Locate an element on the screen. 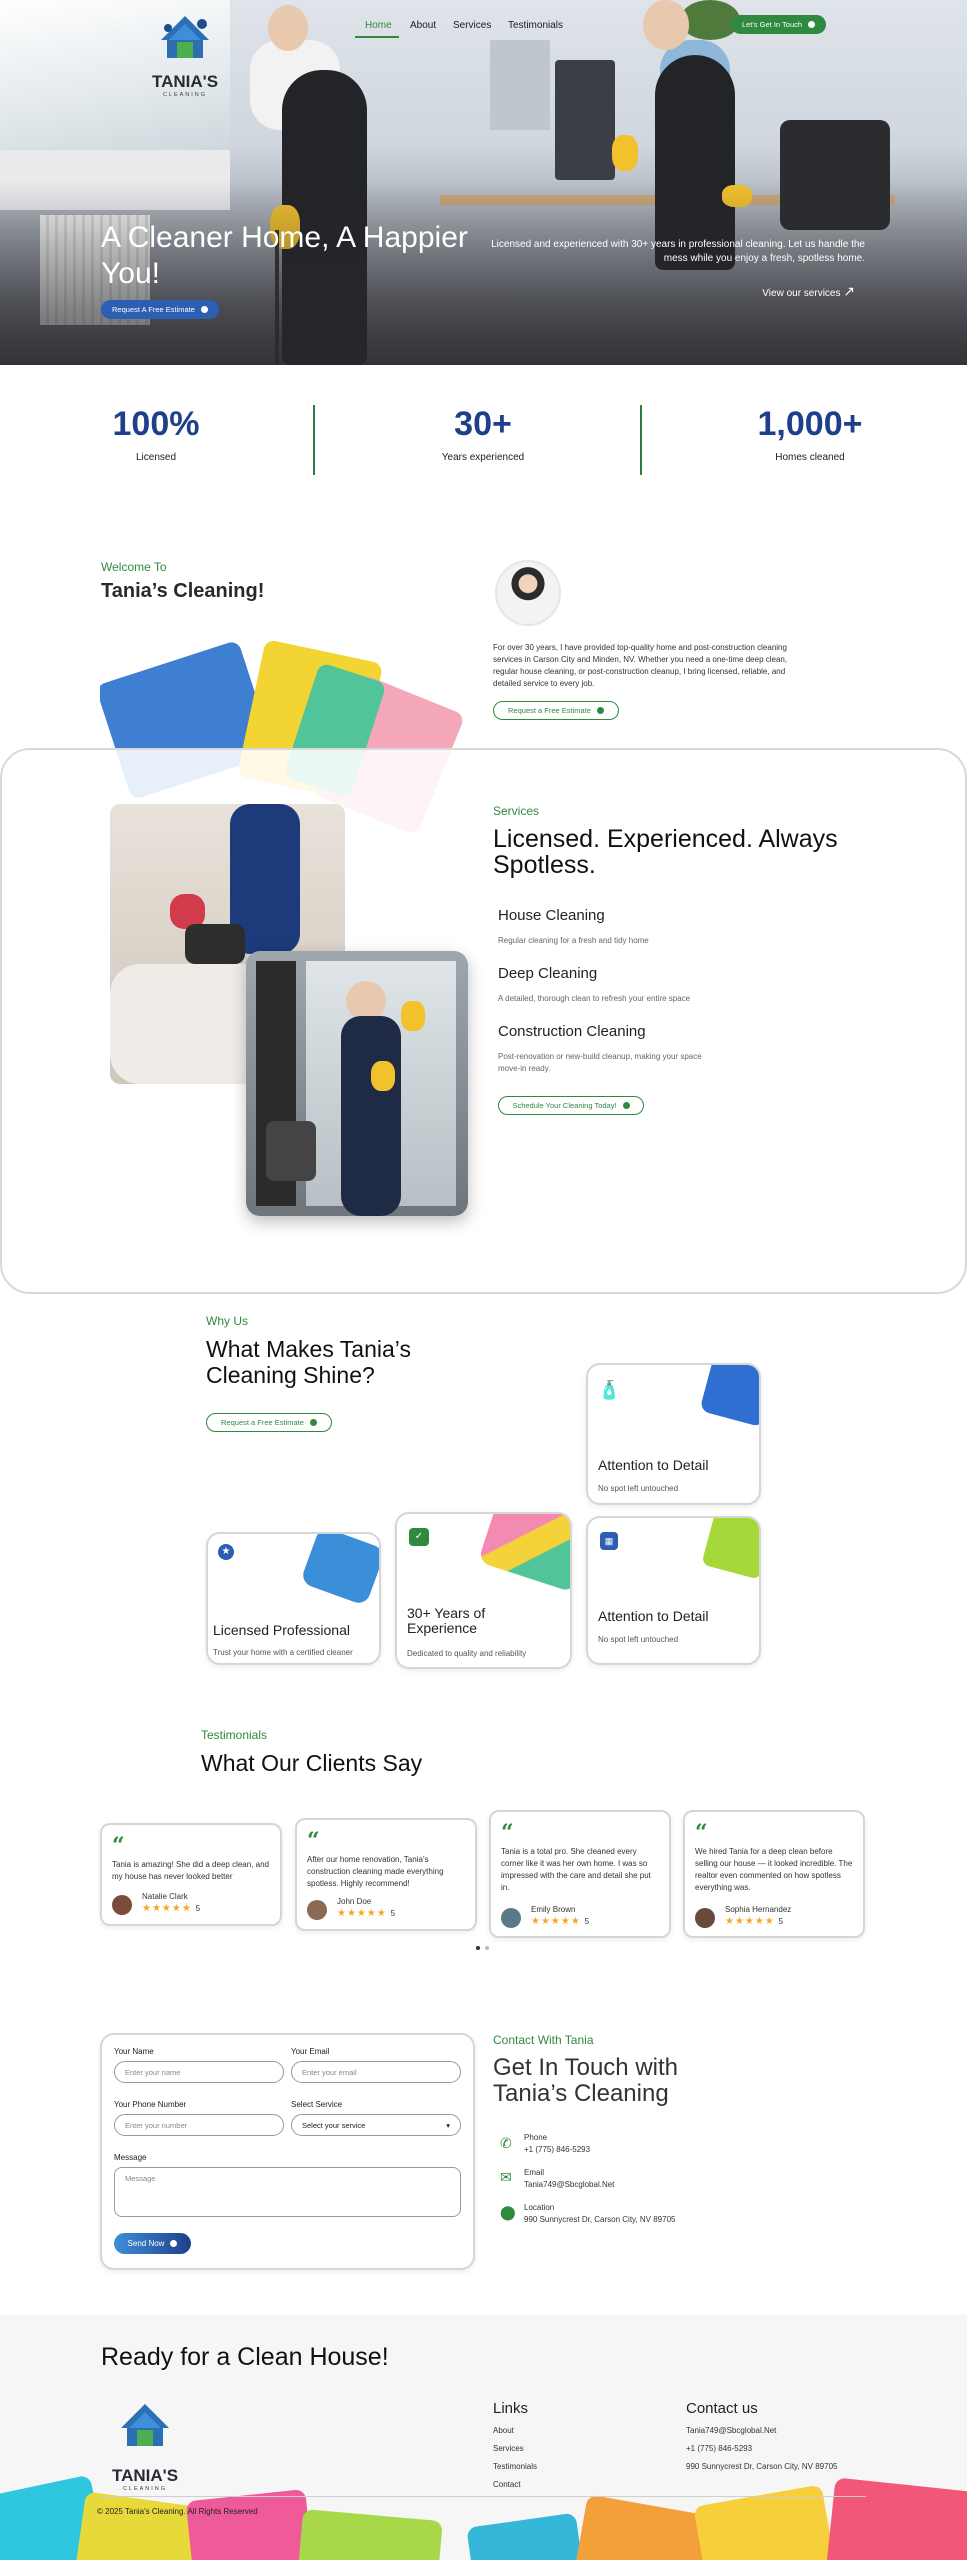 The height and width of the screenshot is (2560, 967). send-now-button: Send Now is located at coordinates (152, 2243).